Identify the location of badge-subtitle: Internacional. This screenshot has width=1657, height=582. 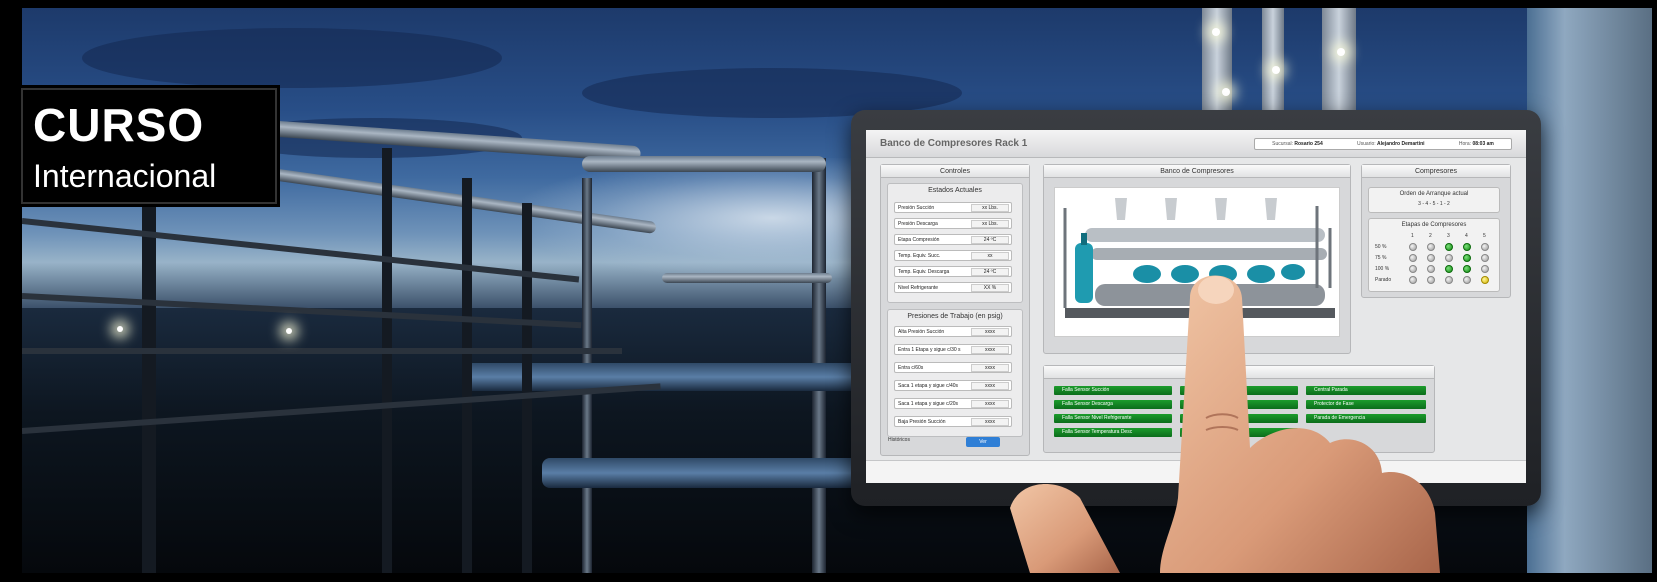
(125, 176).